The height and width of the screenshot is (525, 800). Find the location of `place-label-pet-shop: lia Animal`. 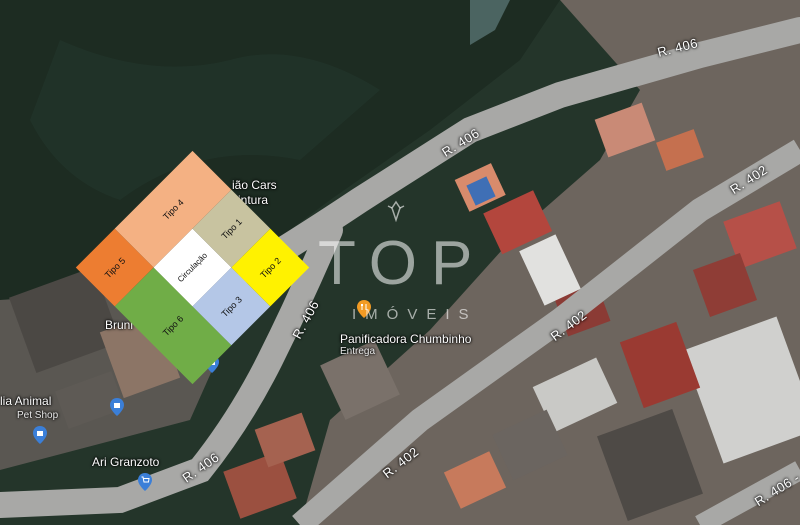

place-label-pet-shop: lia Animal is located at coordinates (25, 401).